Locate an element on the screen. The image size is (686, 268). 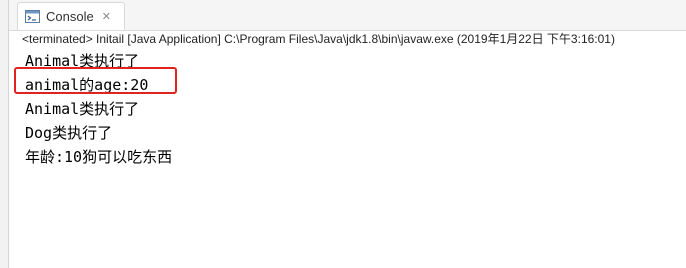
tab-console: Console ✕ is located at coordinates (71, 16).